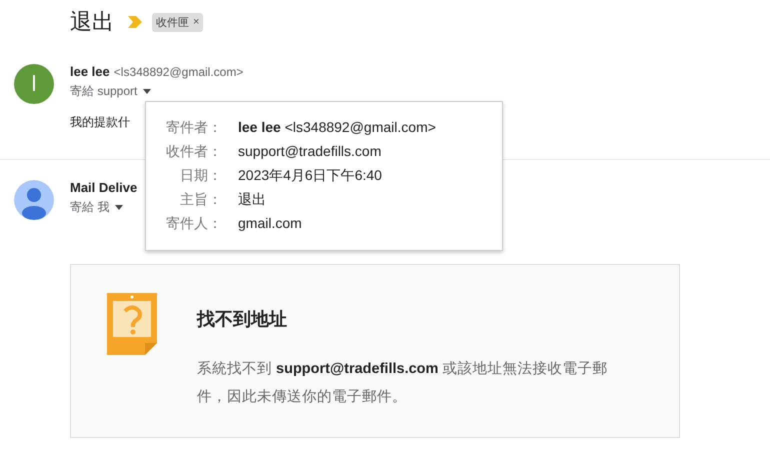  Describe the element at coordinates (200, 175) in the screenshot. I see `detail-label: 日期：` at that location.